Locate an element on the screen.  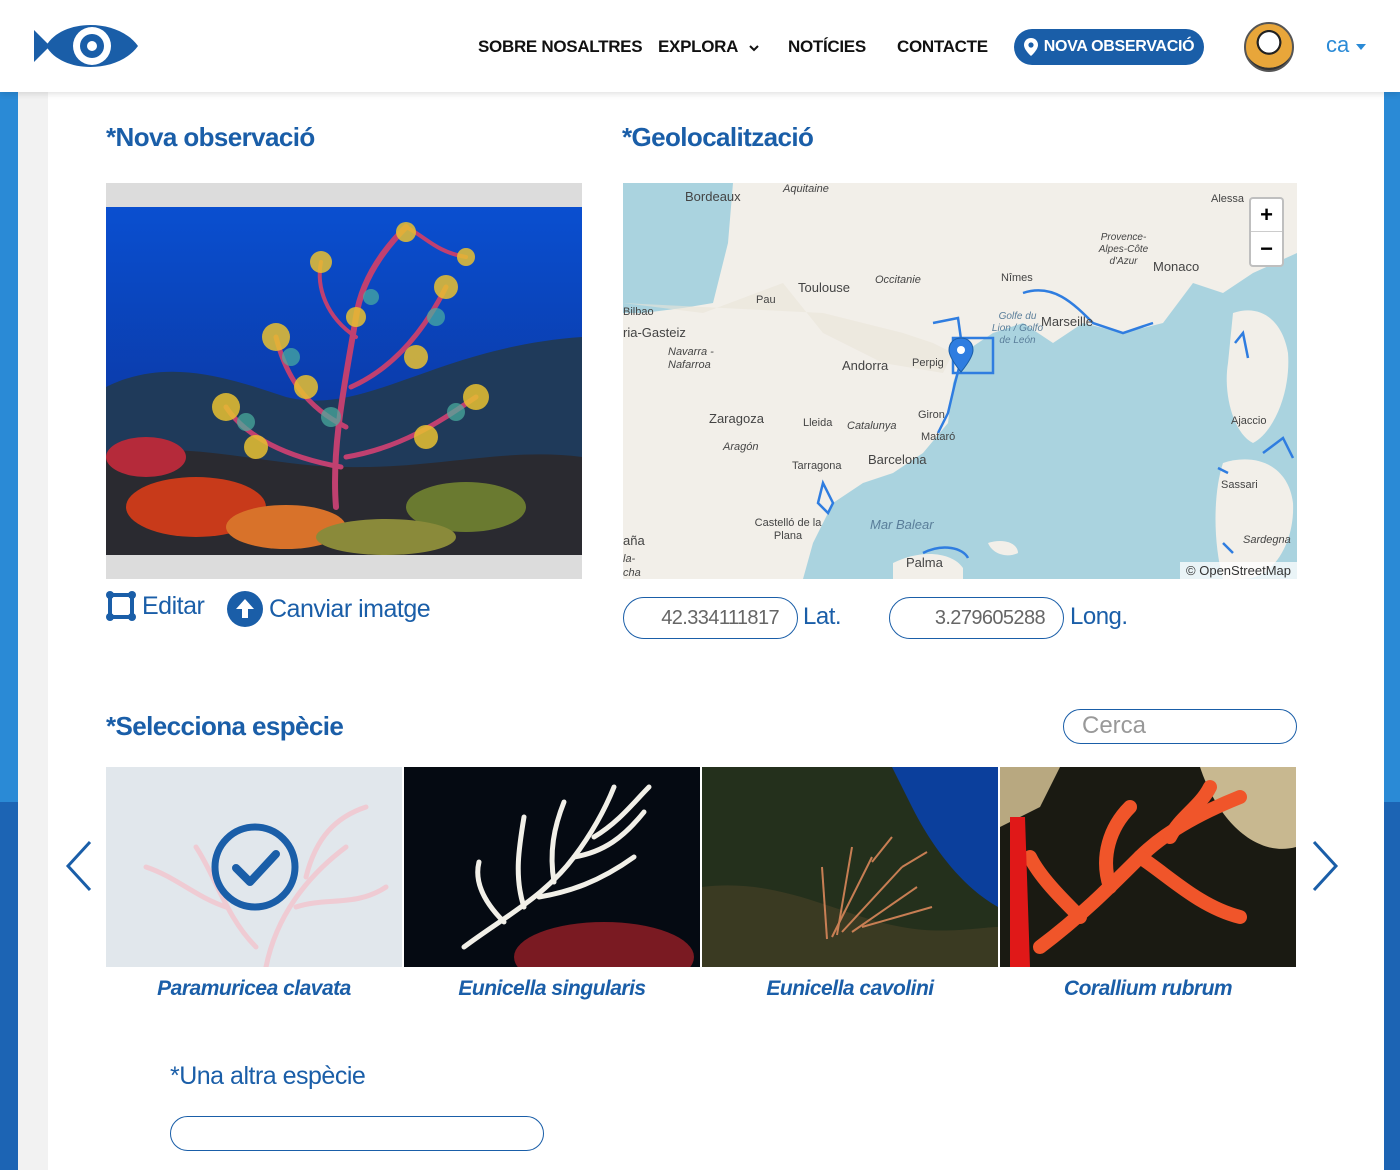
map-place-label: Monaco is located at coordinates (1176, 266).